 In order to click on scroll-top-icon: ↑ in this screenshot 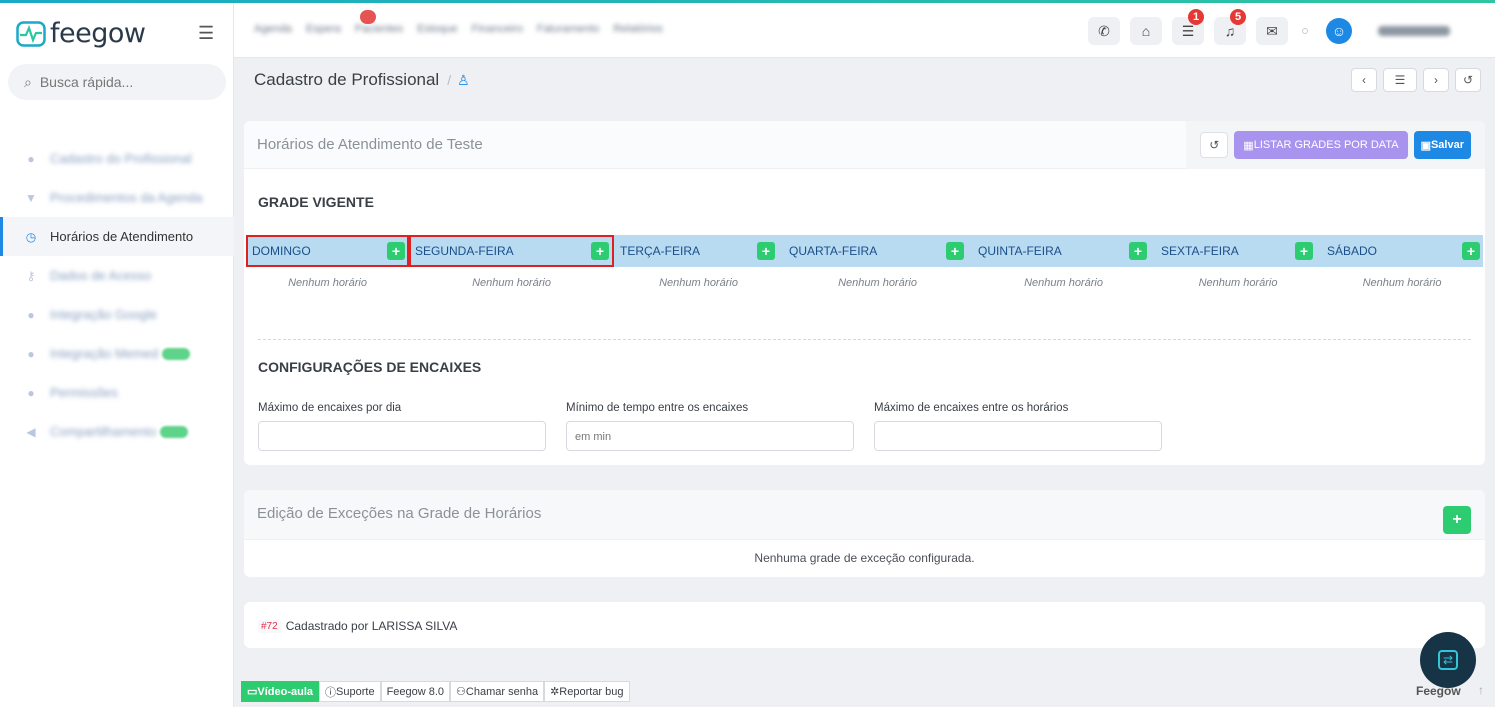, I will do `click(1481, 692)`.